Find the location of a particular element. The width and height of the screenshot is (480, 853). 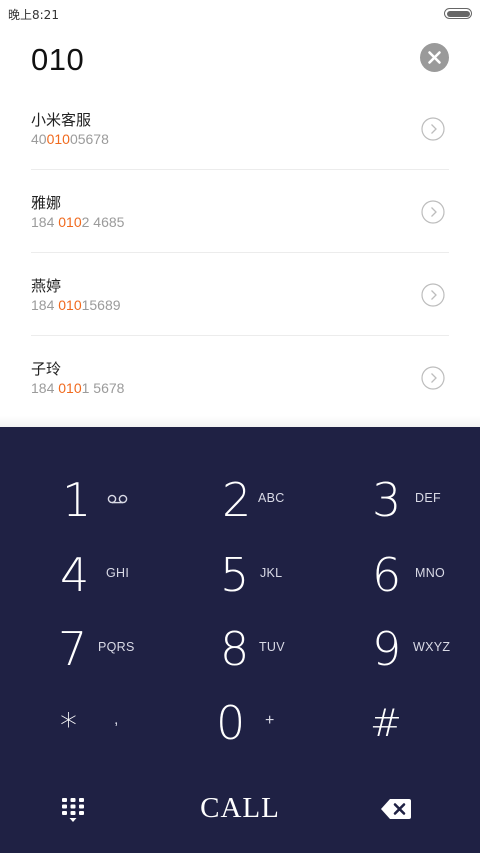

contact-number: 184 0102 4685 is located at coordinates (78, 222).